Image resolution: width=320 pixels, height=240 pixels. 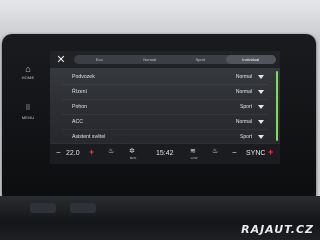 What do you see at coordinates (255, 153) in the screenshot?
I see `sync-button: SYNC` at bounding box center [255, 153].